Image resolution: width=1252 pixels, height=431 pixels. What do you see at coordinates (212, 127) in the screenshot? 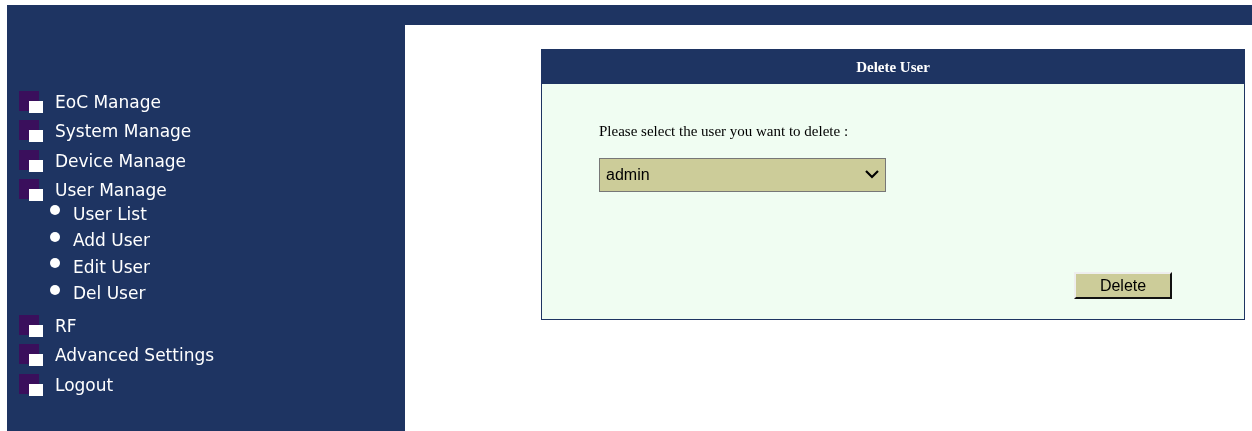
I see `menu-item: System Manage` at bounding box center [212, 127].